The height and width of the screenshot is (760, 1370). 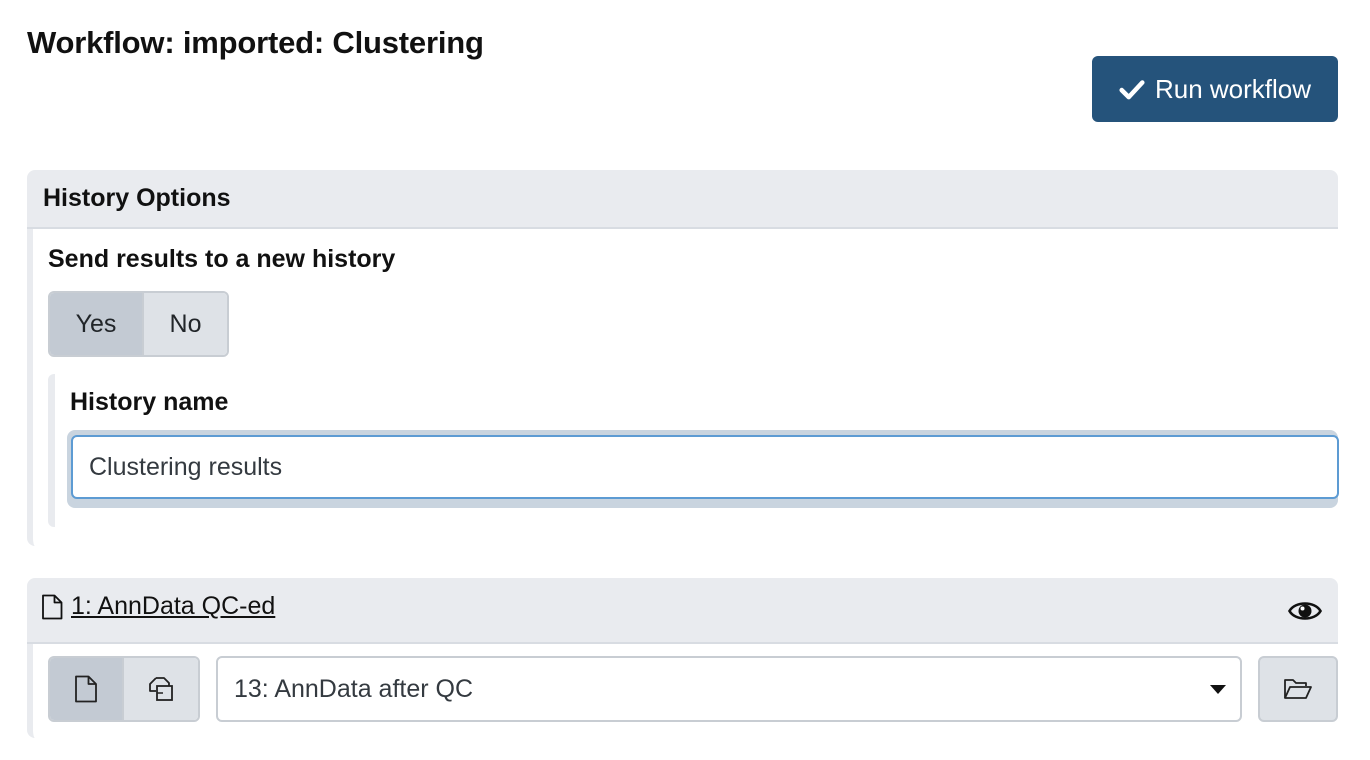 I want to click on run-workflow-button: Run workflow, so click(x=1215, y=89).